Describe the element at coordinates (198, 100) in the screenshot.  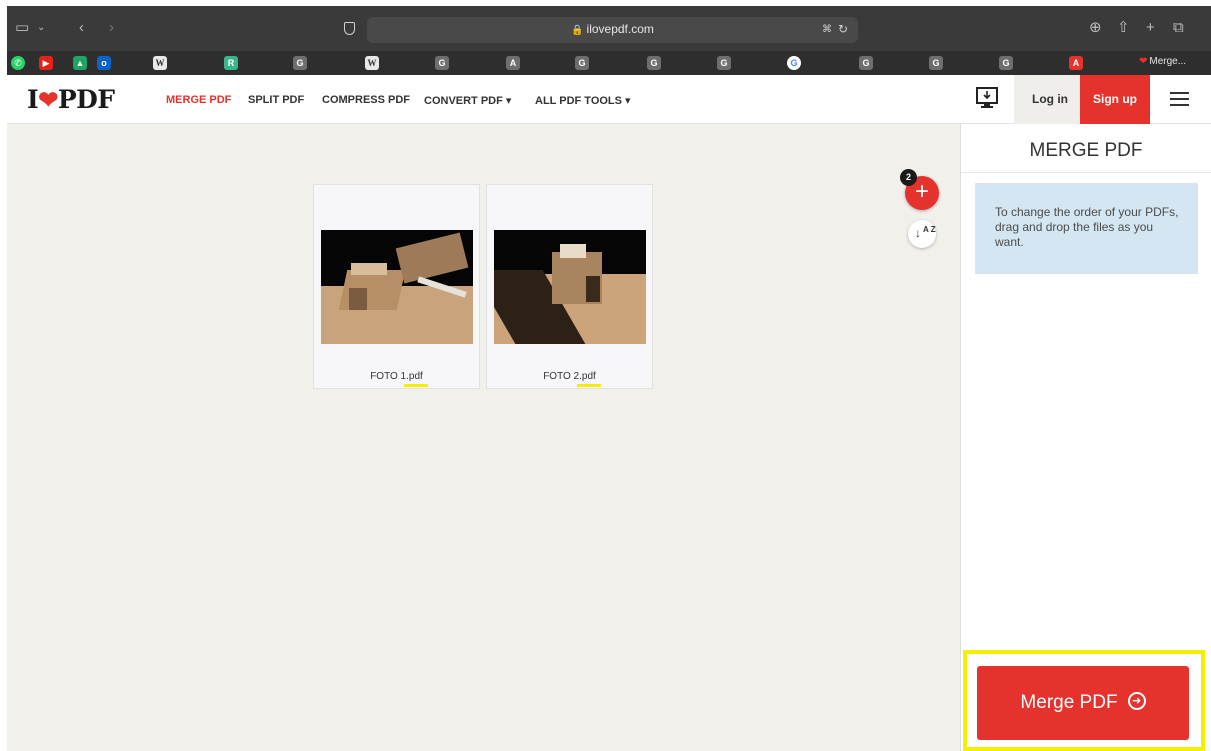
I see `nav-merge-pdf: MERGE PDF` at that location.